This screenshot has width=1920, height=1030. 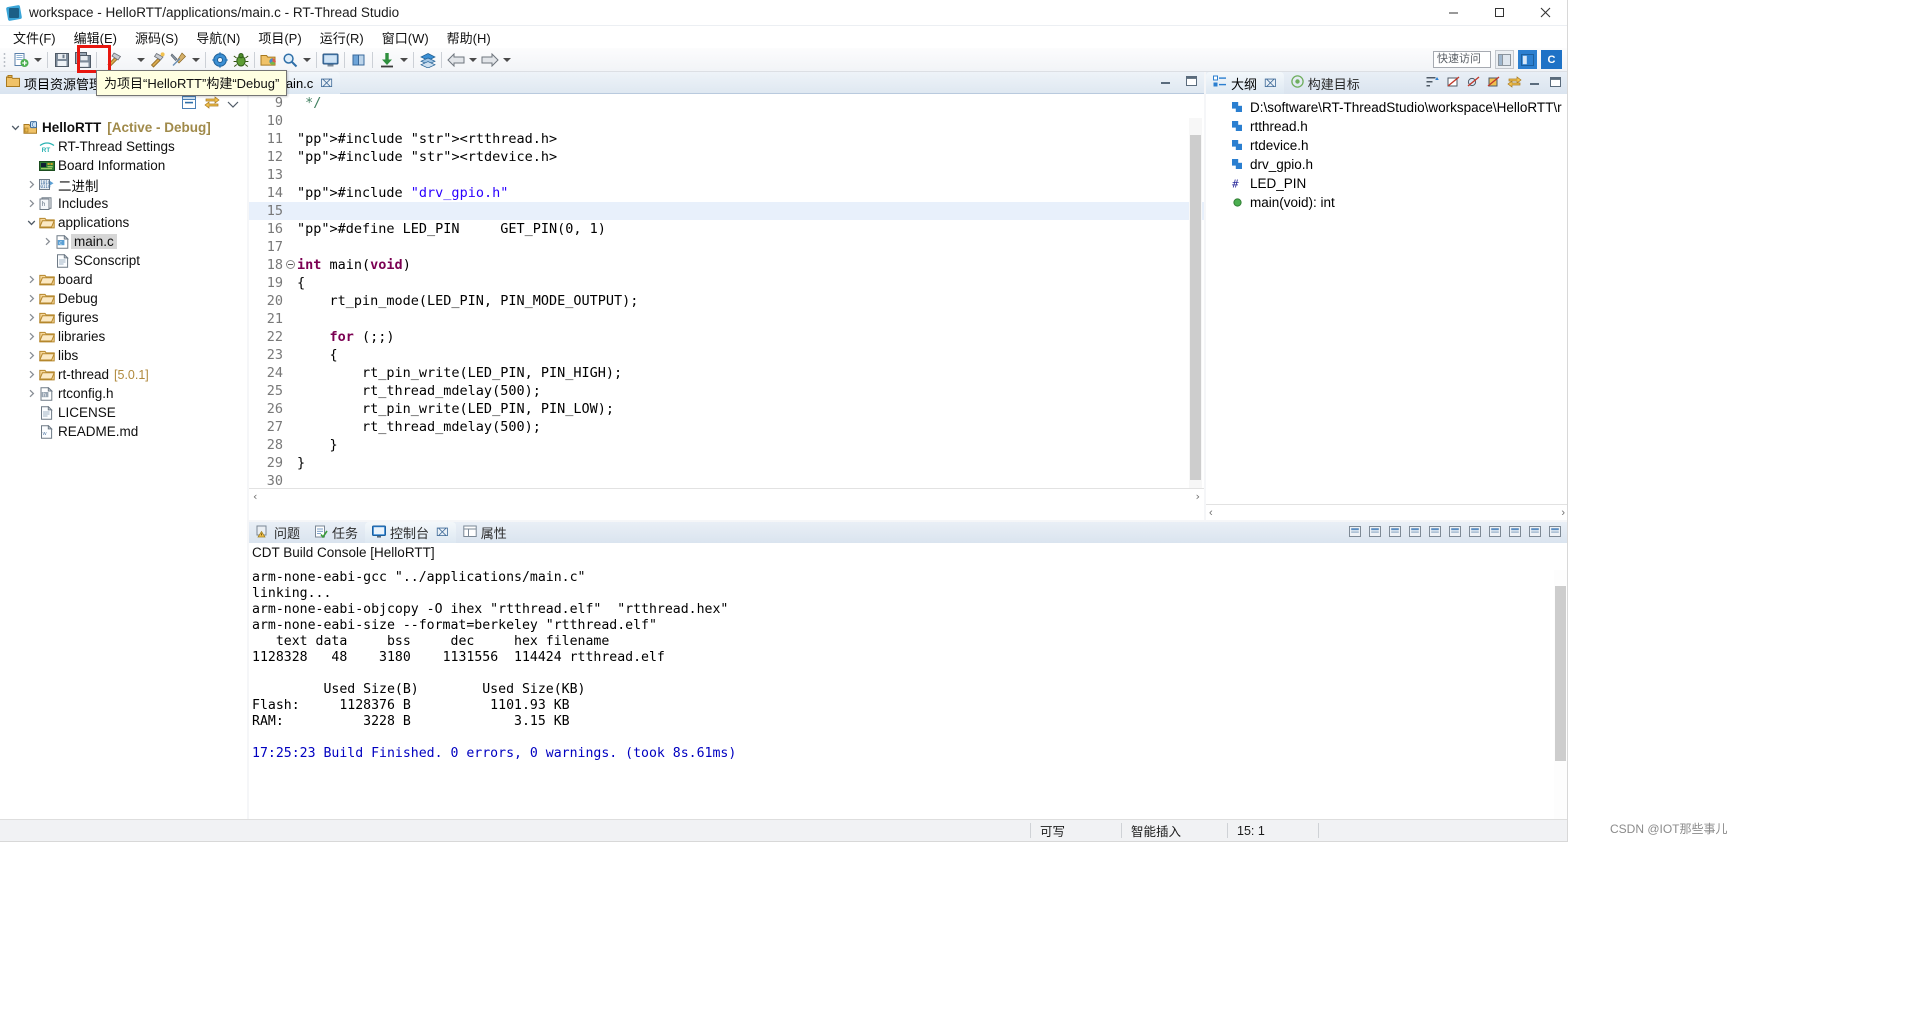 I want to click on menu-help: 帮助(H), so click(x=469, y=37).